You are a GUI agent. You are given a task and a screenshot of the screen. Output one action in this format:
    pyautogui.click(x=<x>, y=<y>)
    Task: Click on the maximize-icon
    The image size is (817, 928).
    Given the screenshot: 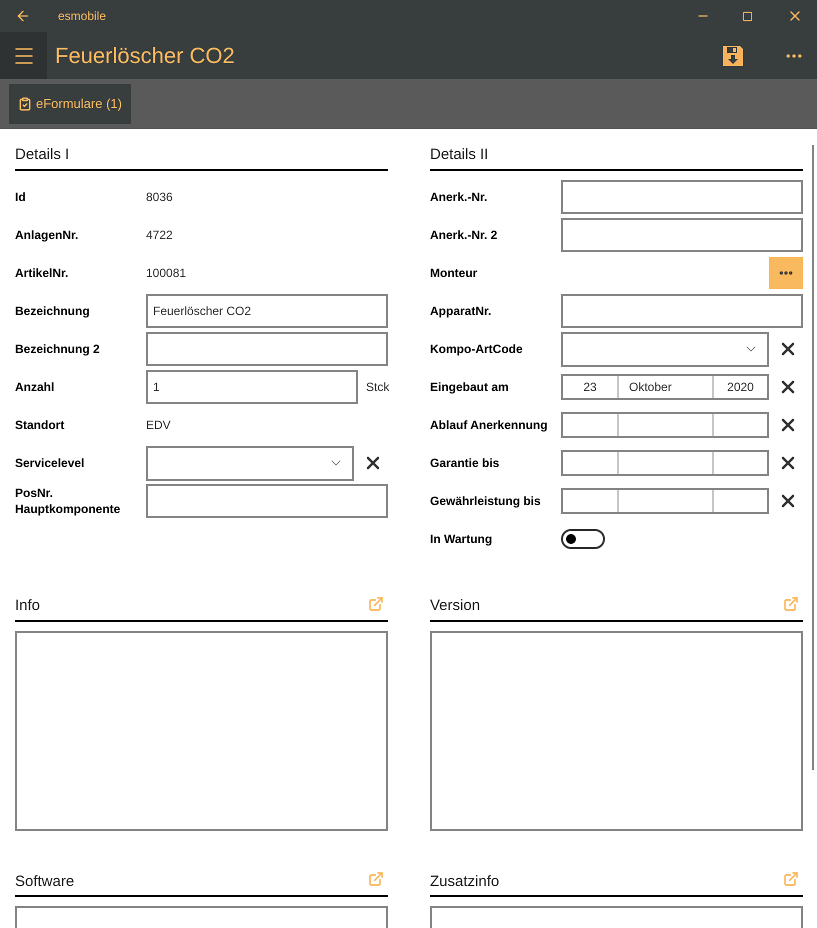 What is the action you would take?
    pyautogui.click(x=747, y=16)
    